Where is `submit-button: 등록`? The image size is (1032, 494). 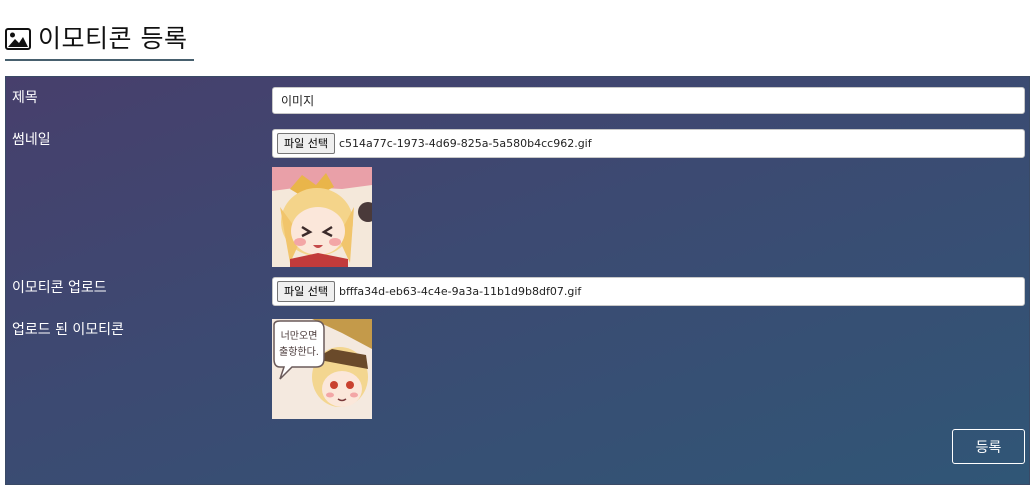 submit-button: 등록 is located at coordinates (988, 446).